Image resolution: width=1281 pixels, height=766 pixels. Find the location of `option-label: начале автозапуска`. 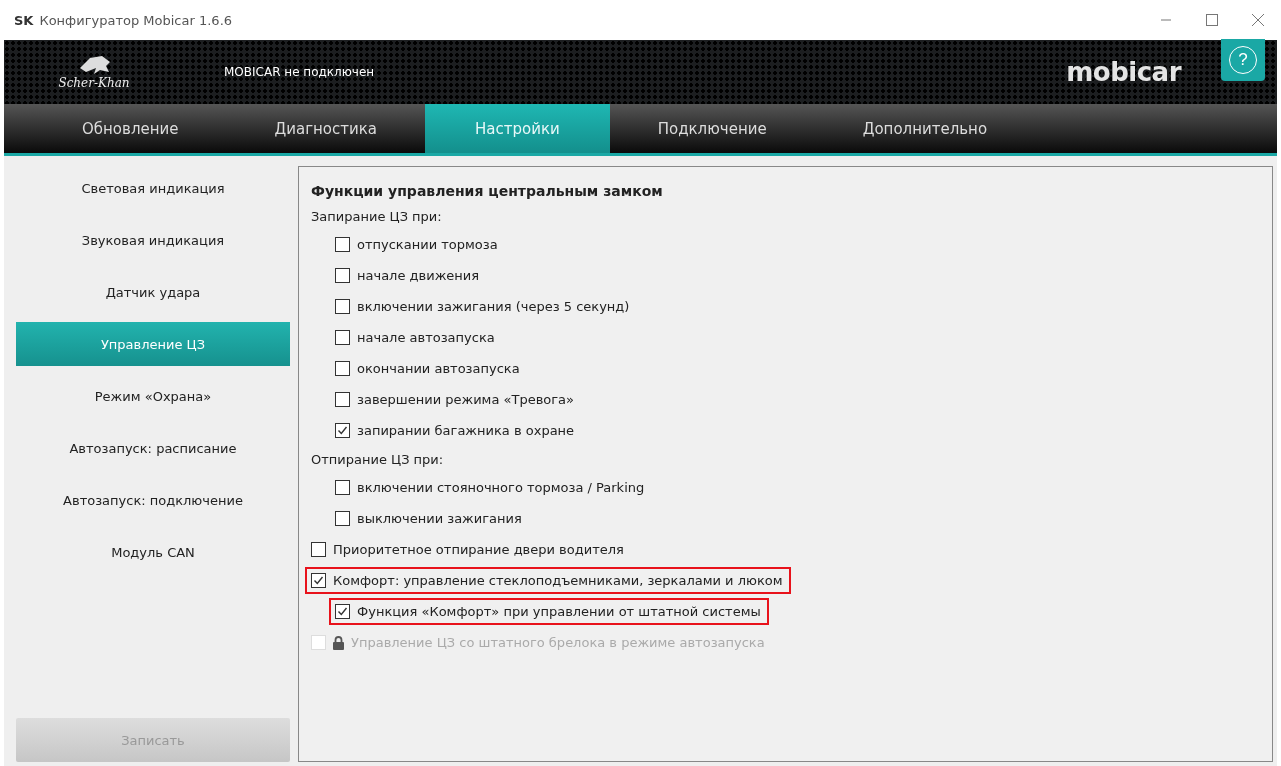

option-label: начале автозапуска is located at coordinates (426, 337).